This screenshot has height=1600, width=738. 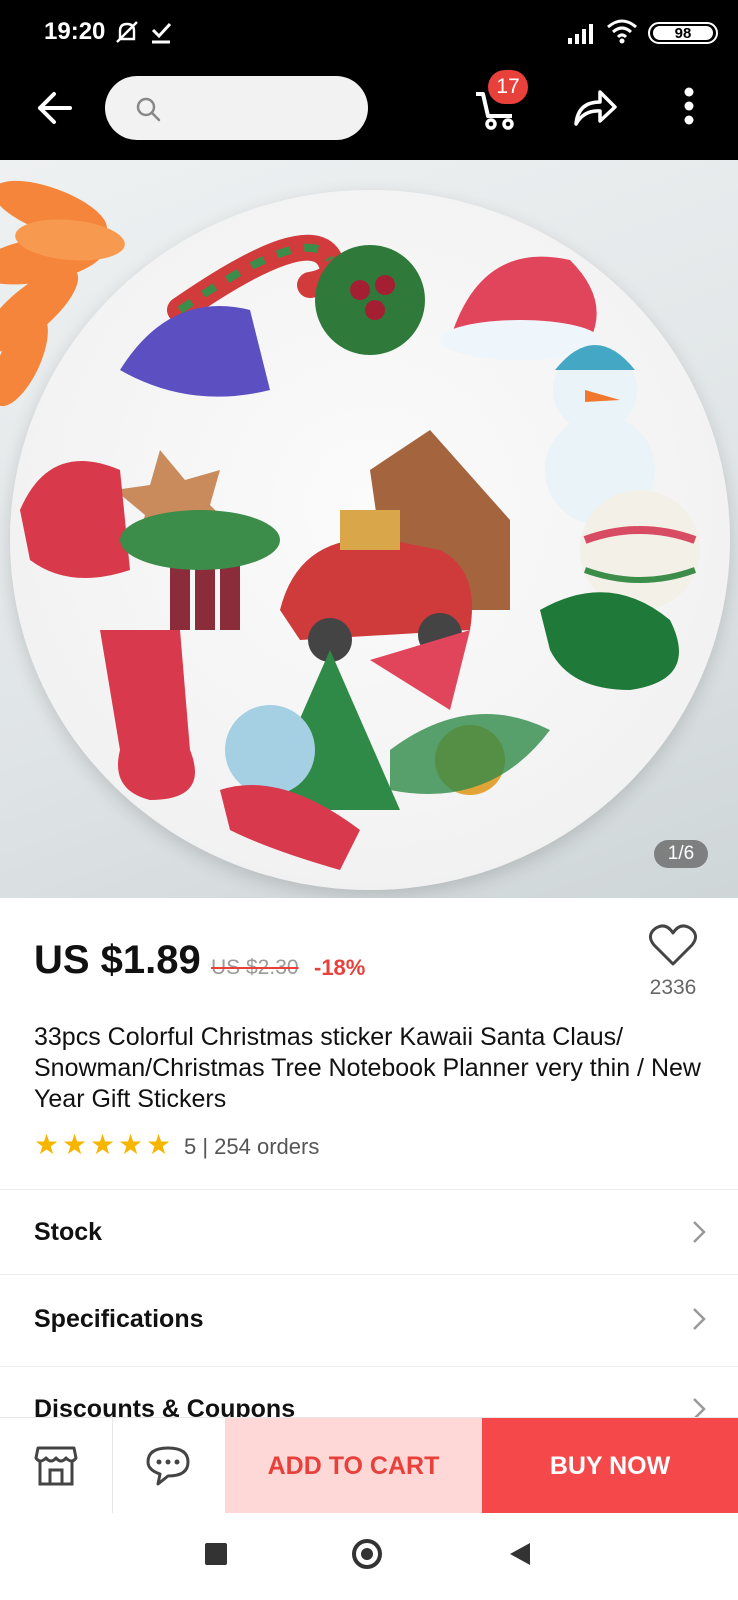 What do you see at coordinates (236, 108) in the screenshot?
I see `search-input` at bounding box center [236, 108].